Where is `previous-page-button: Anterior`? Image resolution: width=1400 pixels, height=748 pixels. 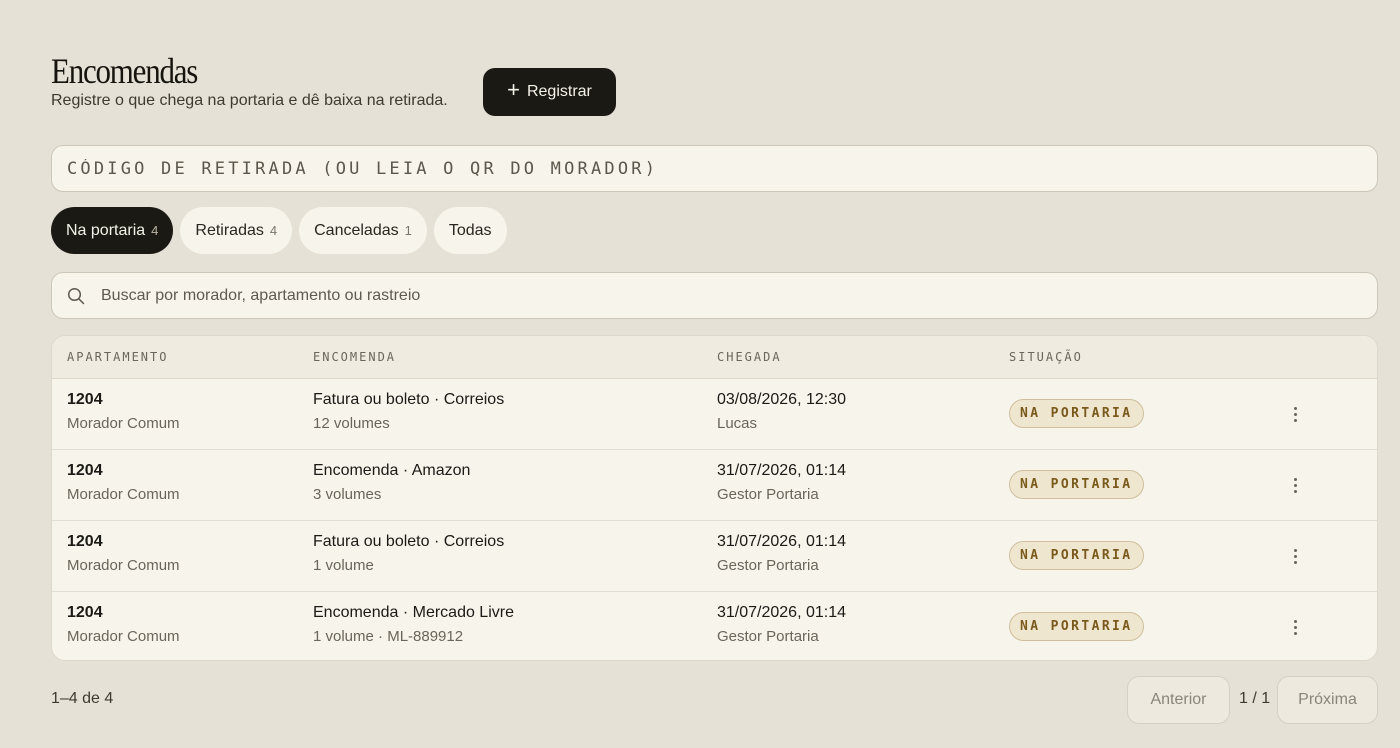
previous-page-button: Anterior is located at coordinates (1178, 700).